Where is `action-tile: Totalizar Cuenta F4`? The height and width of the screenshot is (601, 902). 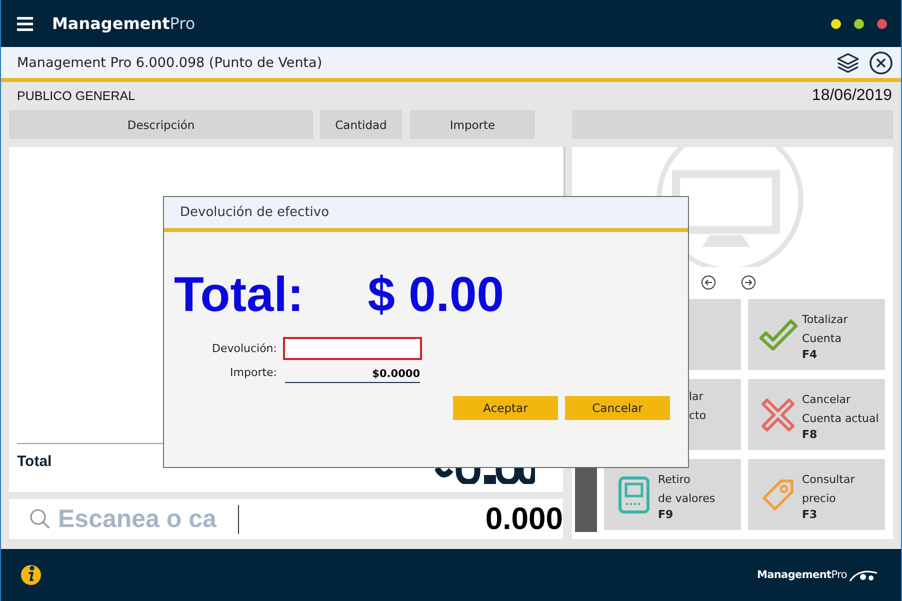
action-tile: Totalizar Cuenta F4 is located at coordinates (816, 334).